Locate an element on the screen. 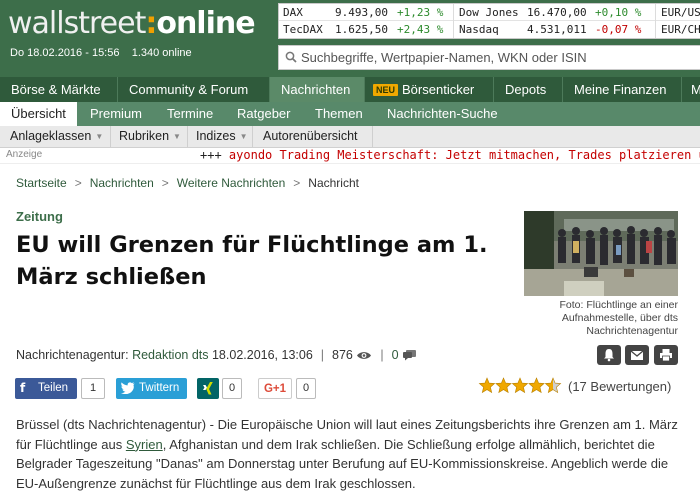 This screenshot has width=700, height=494. bell-icon is located at coordinates (609, 355).